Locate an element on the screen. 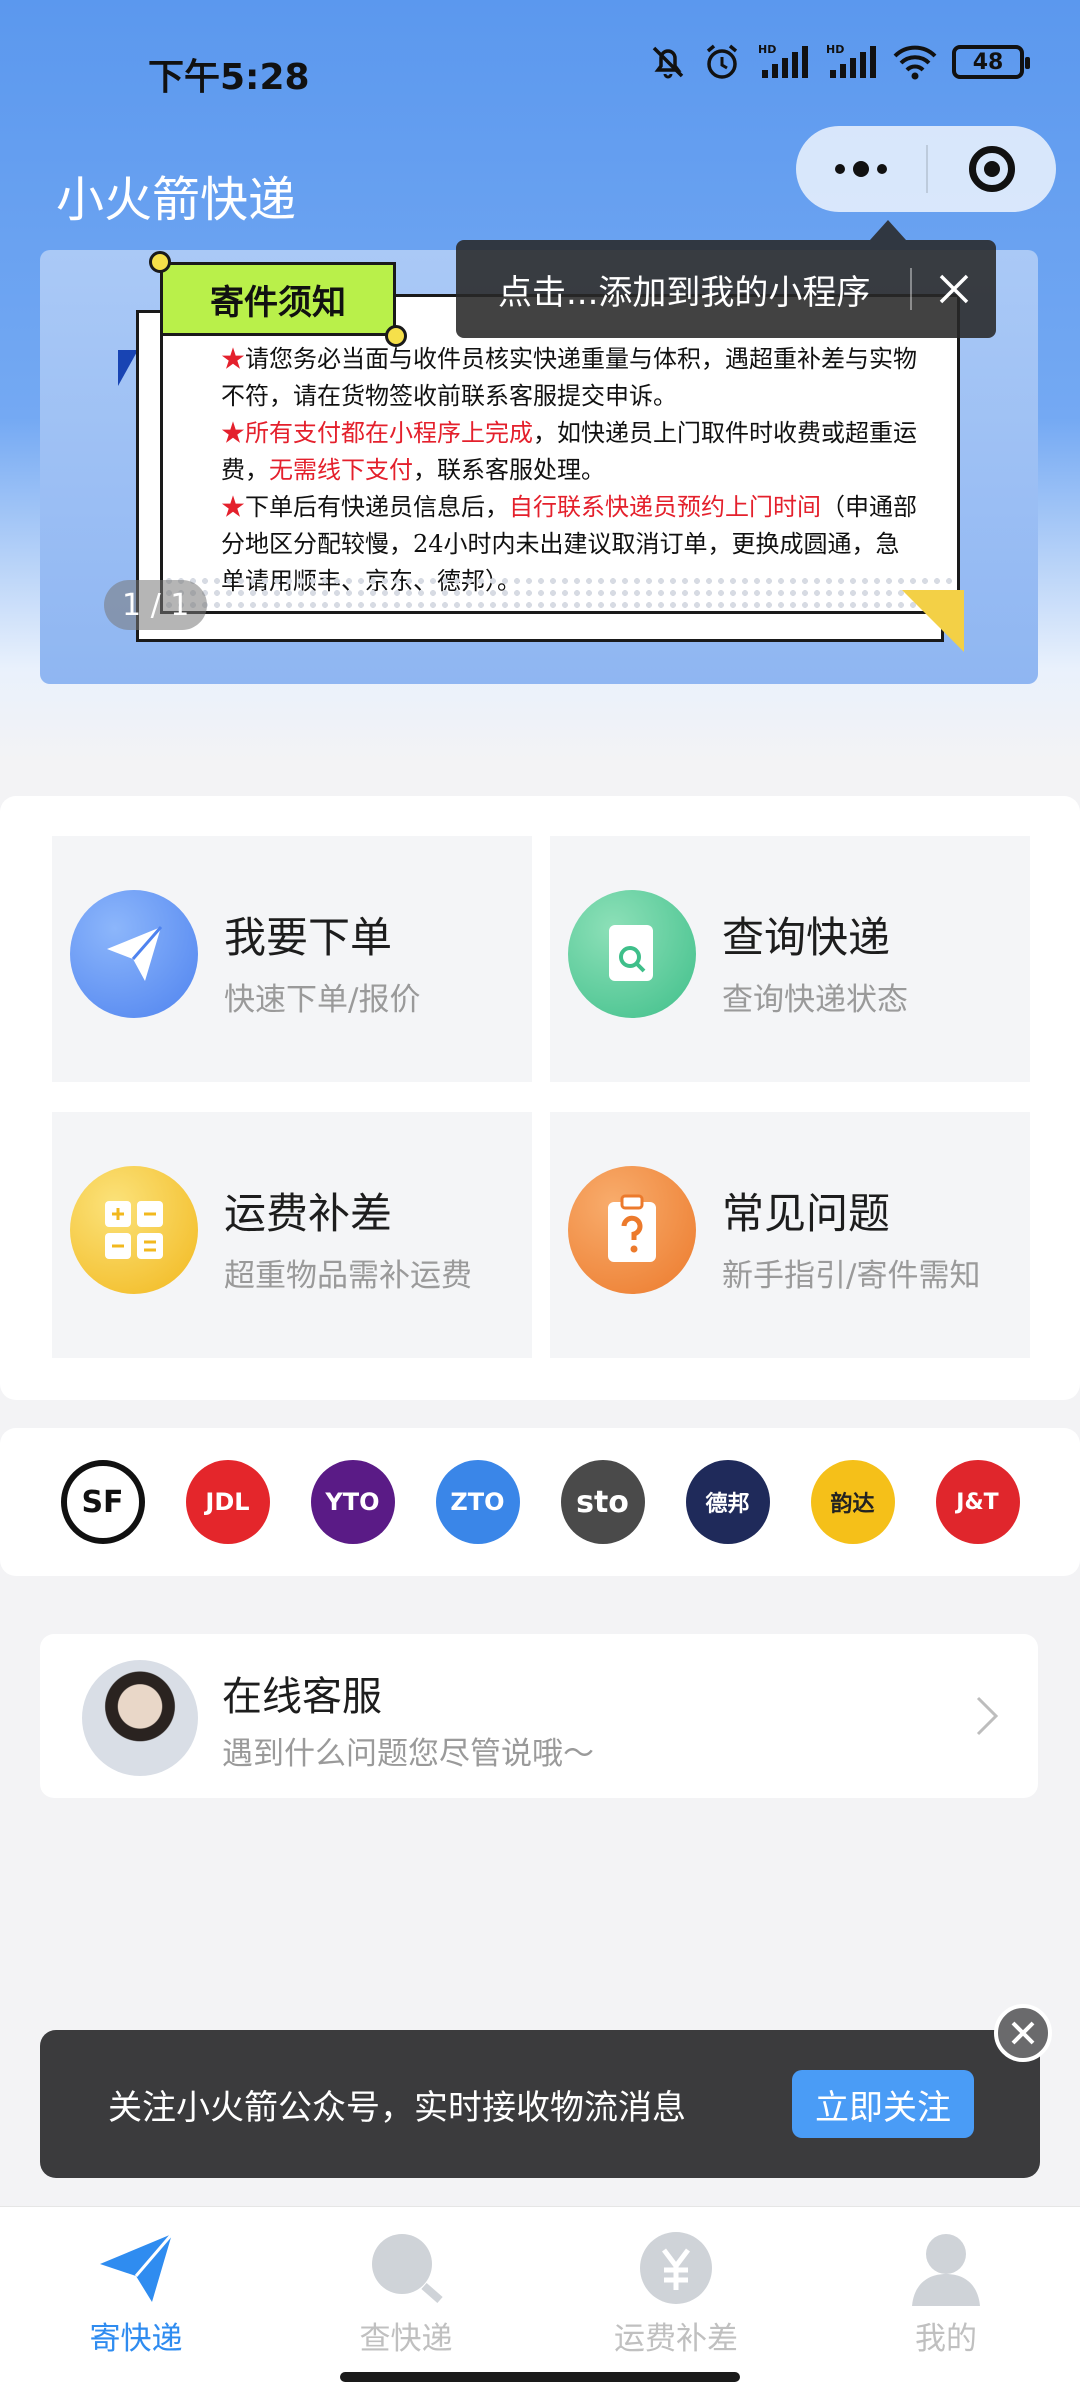 This screenshot has height=2400, width=1080. bottom-tab-bar: 寄快递 查快递 运费补差 我的 is located at coordinates (540, 2303).